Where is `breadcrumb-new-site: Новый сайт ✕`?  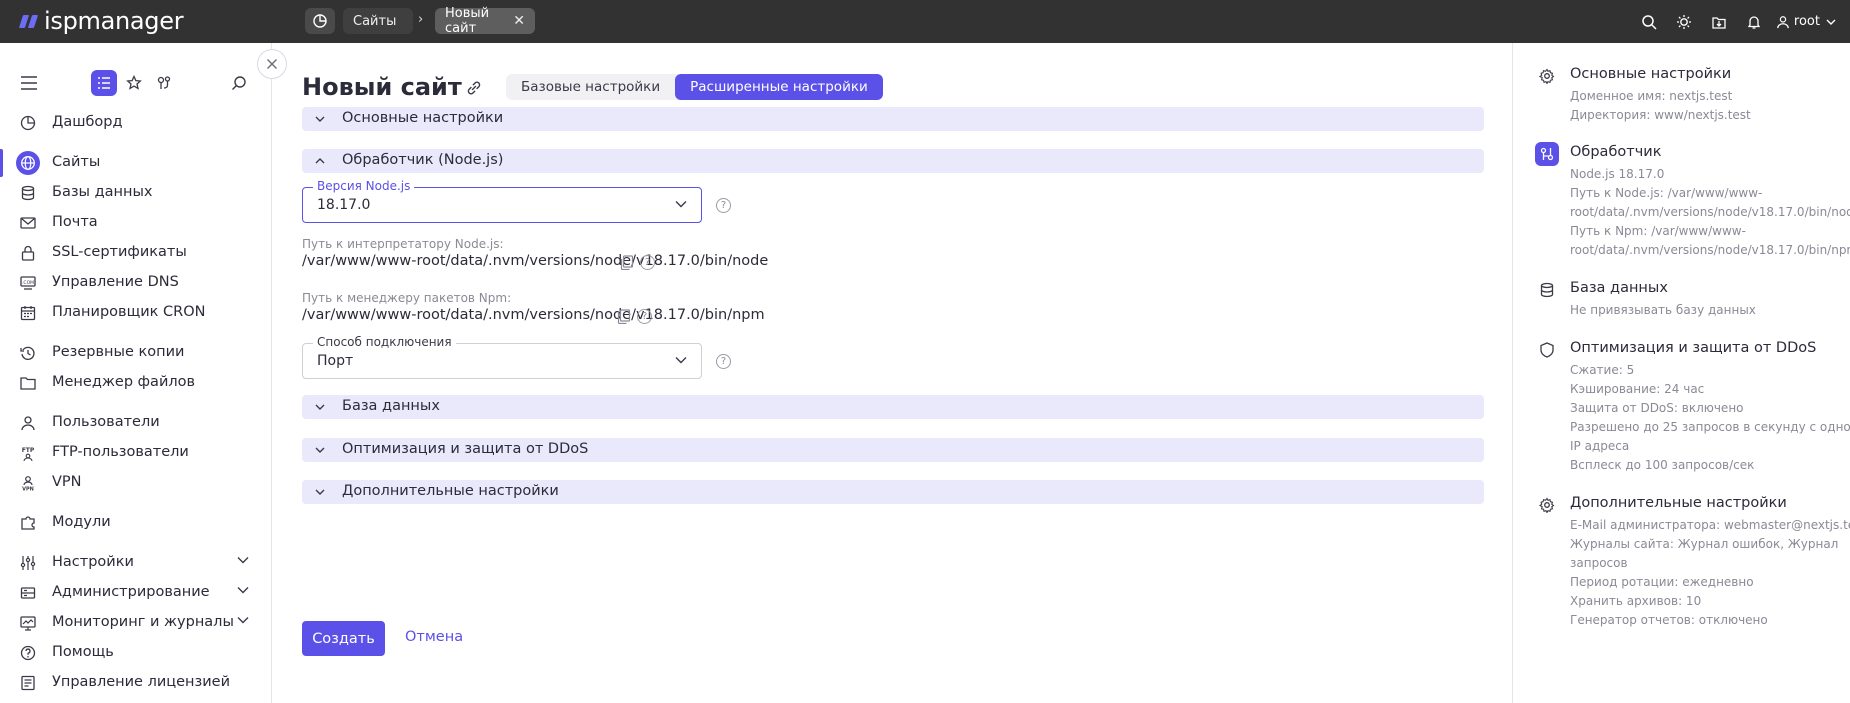
breadcrumb-new-site: Новый сайт ✕ is located at coordinates (485, 21).